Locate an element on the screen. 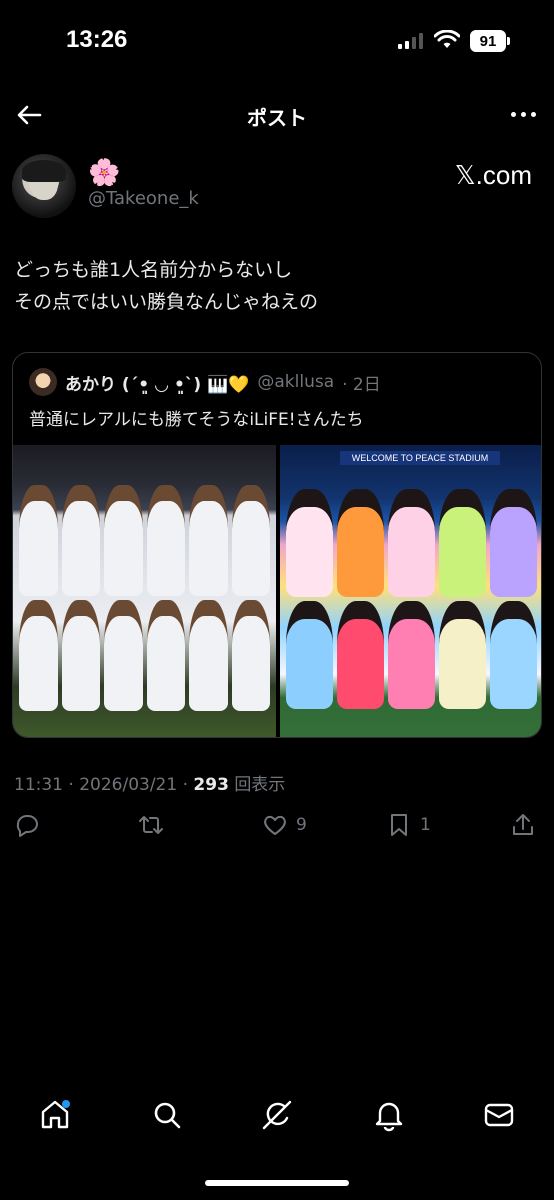  post-timestamp: 11:31 · 2026/03/21 · is located at coordinates (101, 785).